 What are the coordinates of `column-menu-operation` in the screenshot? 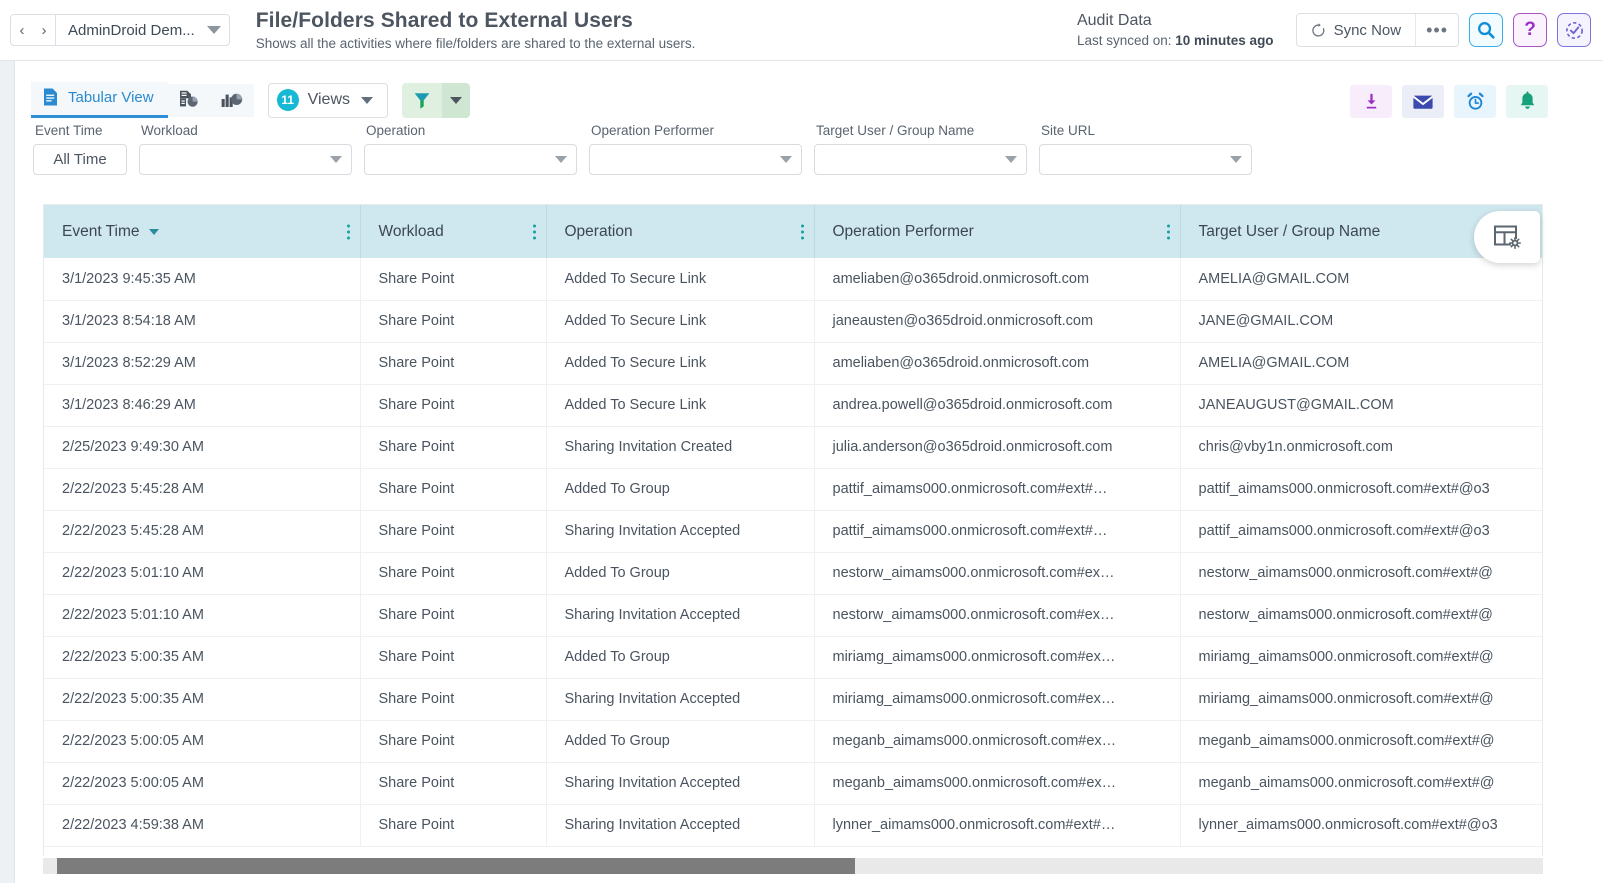 It's located at (802, 231).